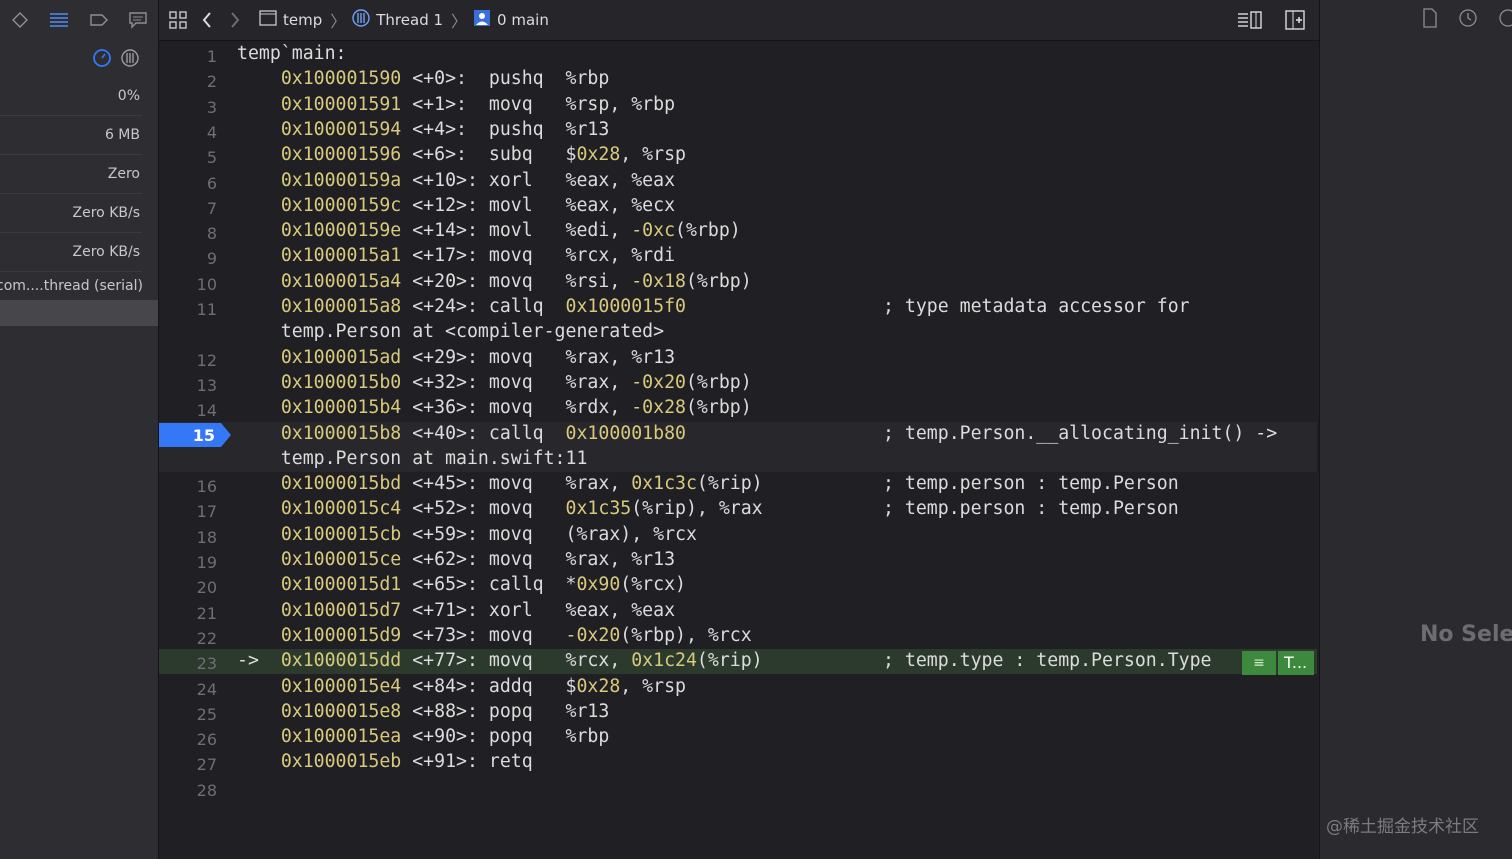 The width and height of the screenshot is (1512, 859). I want to click on line-number: 22, so click(188, 638).